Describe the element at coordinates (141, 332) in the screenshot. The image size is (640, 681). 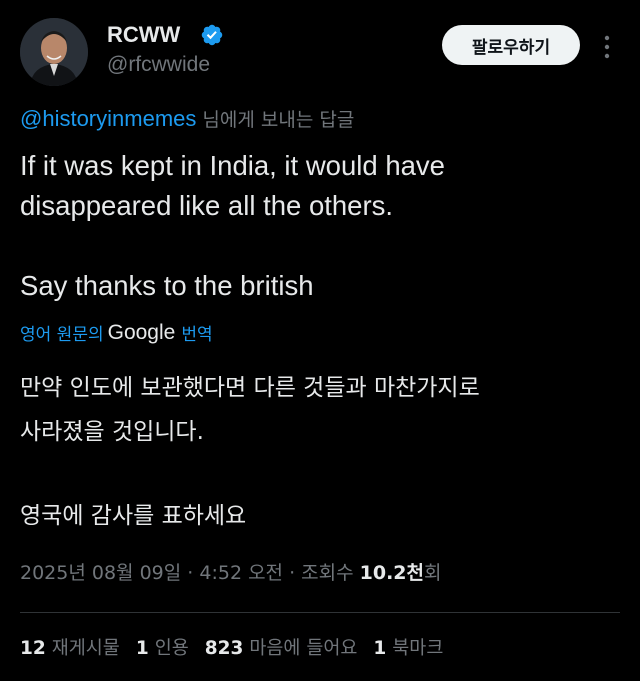
I see `google-wordmark: Google` at that location.